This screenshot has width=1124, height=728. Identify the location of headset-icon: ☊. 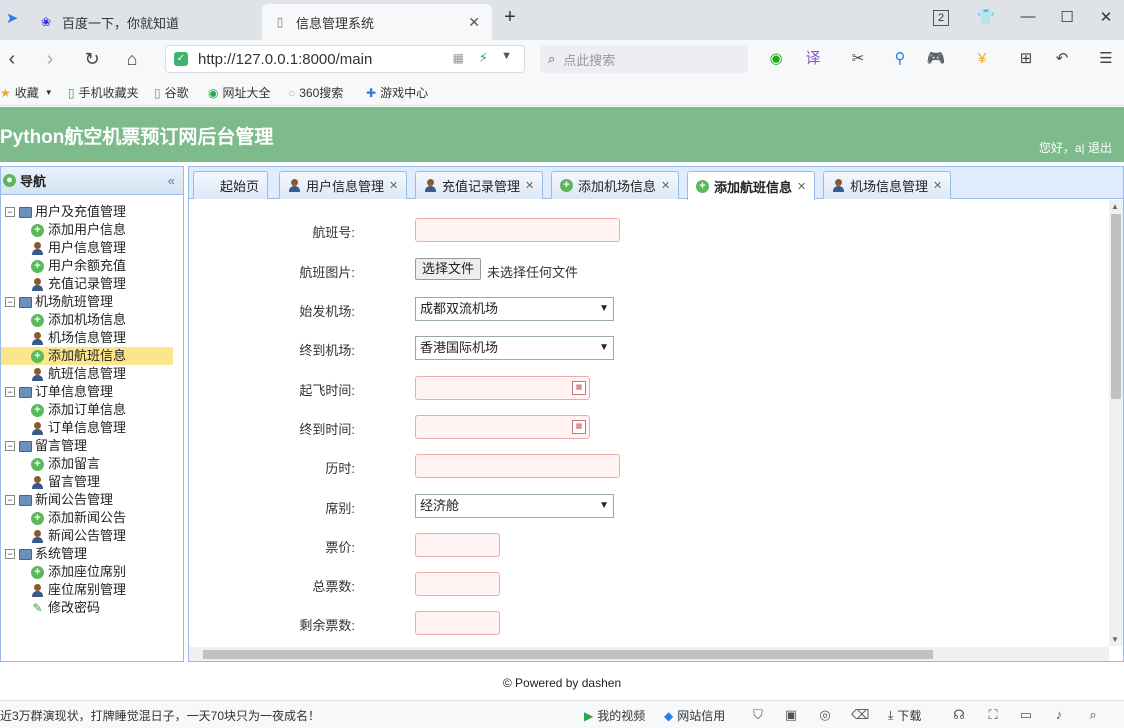
(959, 715).